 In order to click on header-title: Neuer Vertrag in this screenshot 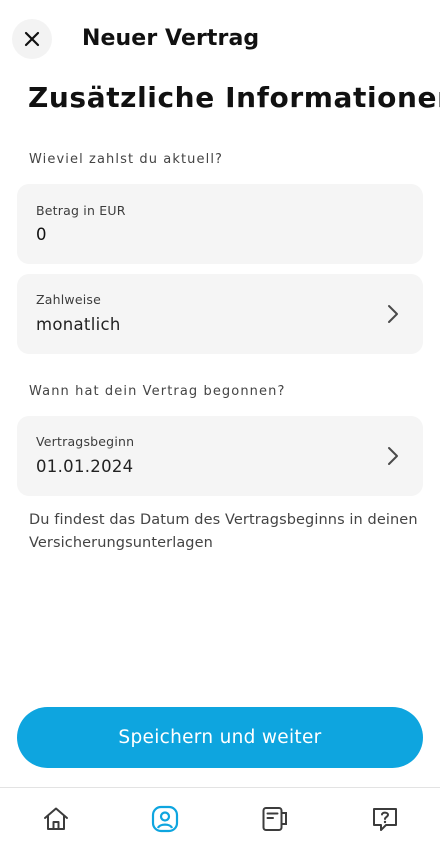, I will do `click(171, 38)`.